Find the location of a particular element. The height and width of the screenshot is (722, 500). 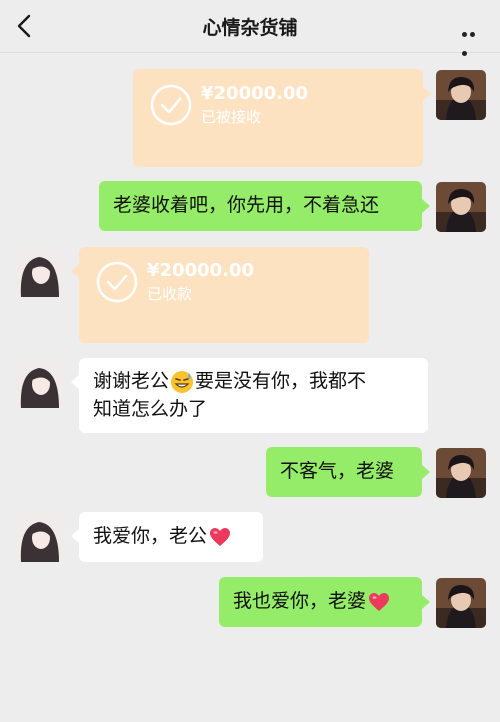

message-bubble-sent: 老婆收着吧，你先用，不着急还 is located at coordinates (260, 206).